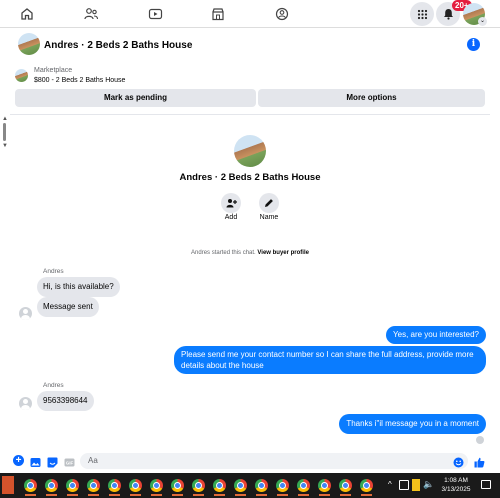  I want to click on start-app-icon, so click(8, 485).